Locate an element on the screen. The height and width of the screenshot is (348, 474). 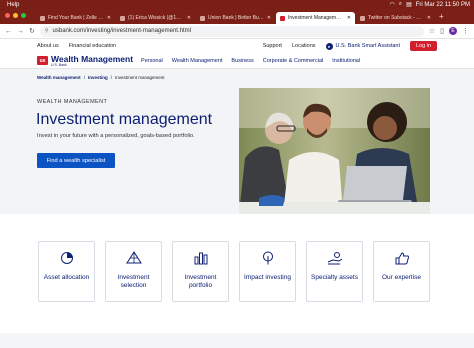
browser-tab: Union Bank | Better Busine ✕ is located at coordinates (235, 18).